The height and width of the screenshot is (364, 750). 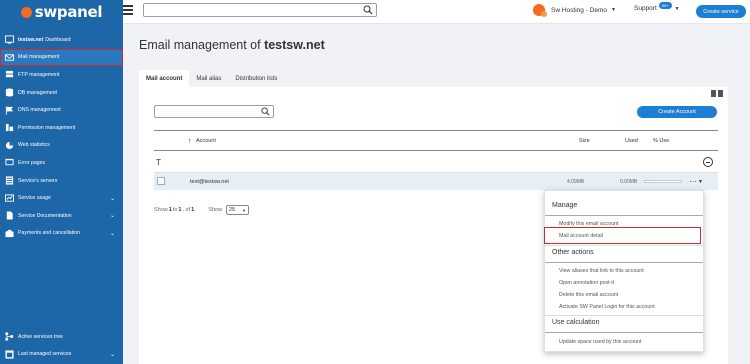 I want to click on row-checkbox, so click(x=161, y=181).